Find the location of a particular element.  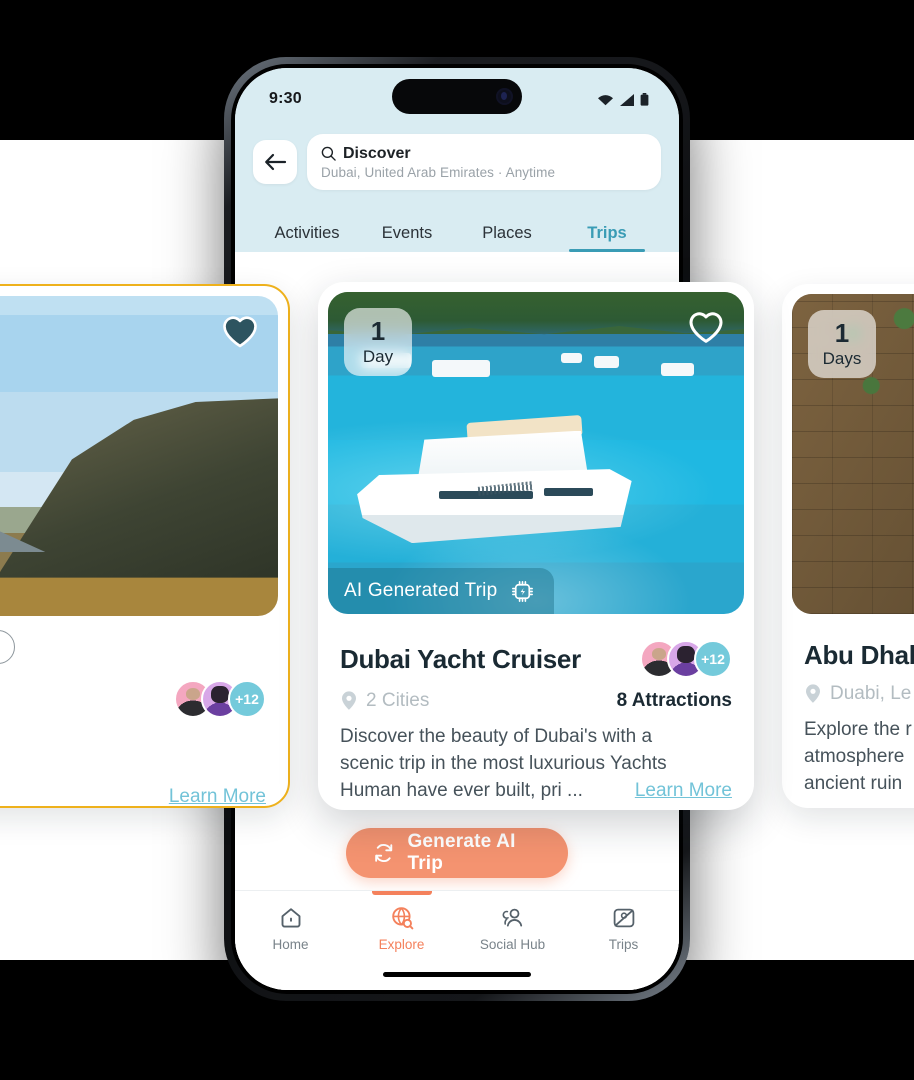

days-badge-right: 1 Days is located at coordinates (842, 344).